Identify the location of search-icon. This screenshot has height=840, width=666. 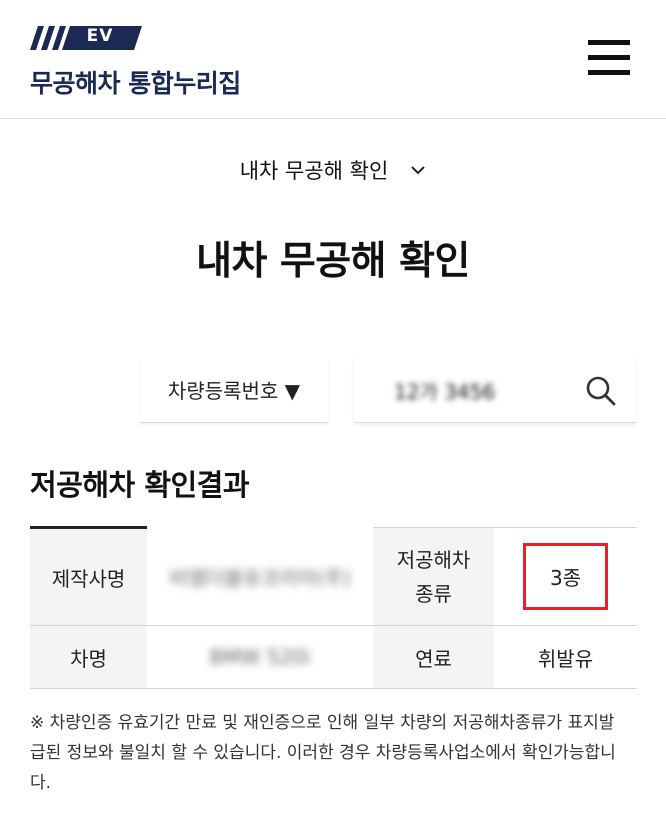
(601, 391).